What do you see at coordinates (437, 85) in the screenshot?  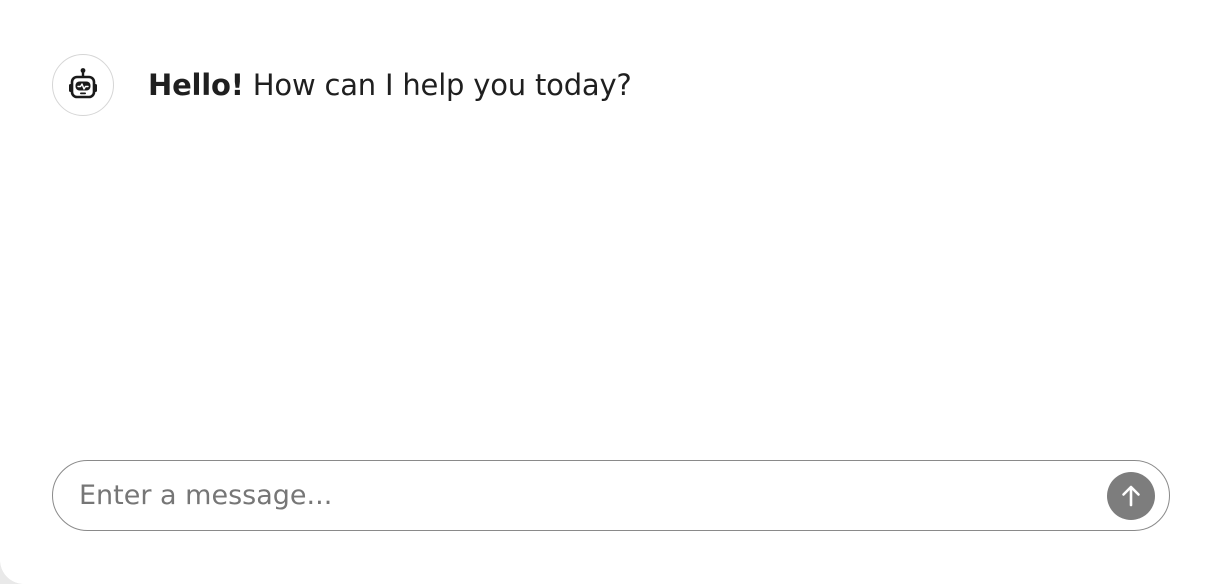 I see `message-body: How can I help you today?` at bounding box center [437, 85].